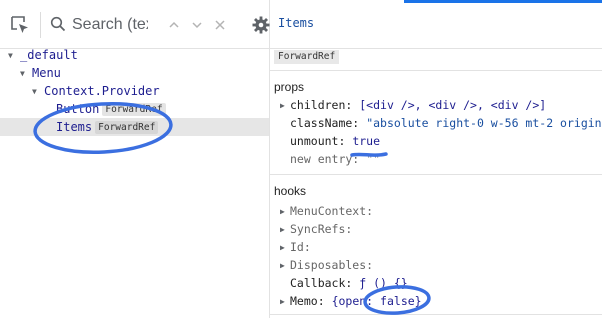 This screenshot has width=602, height=318. I want to click on search-input, so click(110, 25).